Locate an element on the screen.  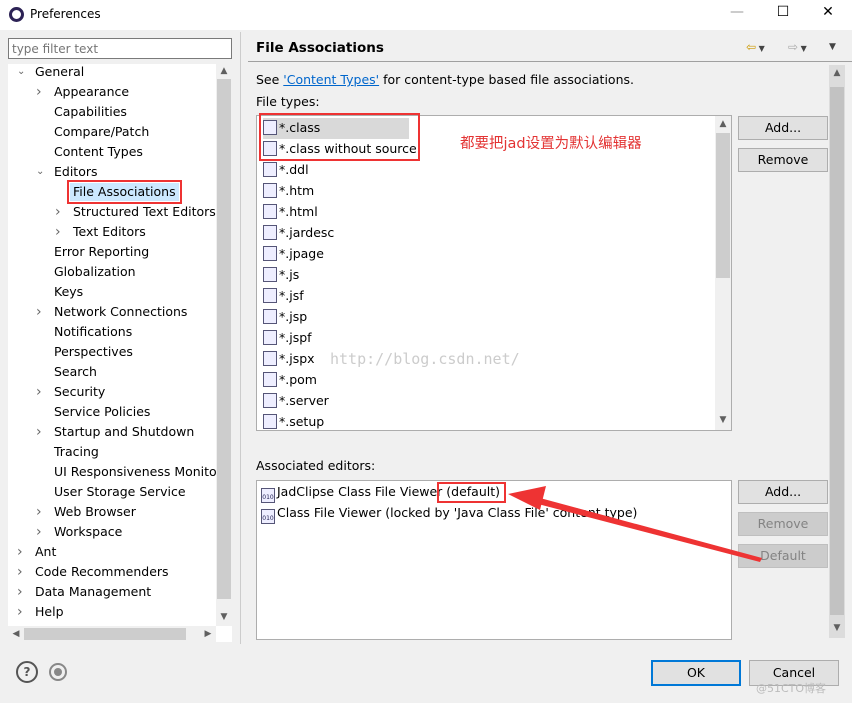
tree-item: Notifications is located at coordinates (112, 333).